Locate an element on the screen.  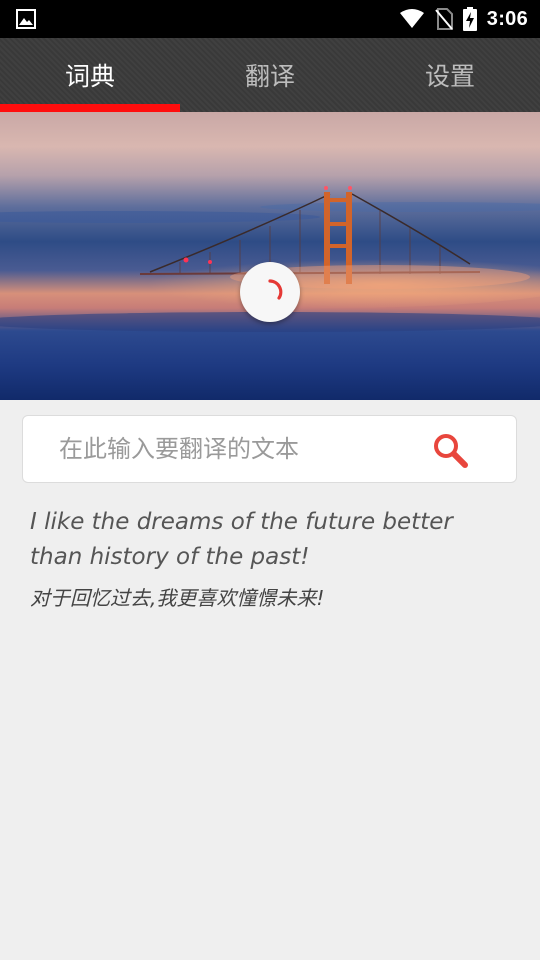
search-input is located at coordinates (239, 449).